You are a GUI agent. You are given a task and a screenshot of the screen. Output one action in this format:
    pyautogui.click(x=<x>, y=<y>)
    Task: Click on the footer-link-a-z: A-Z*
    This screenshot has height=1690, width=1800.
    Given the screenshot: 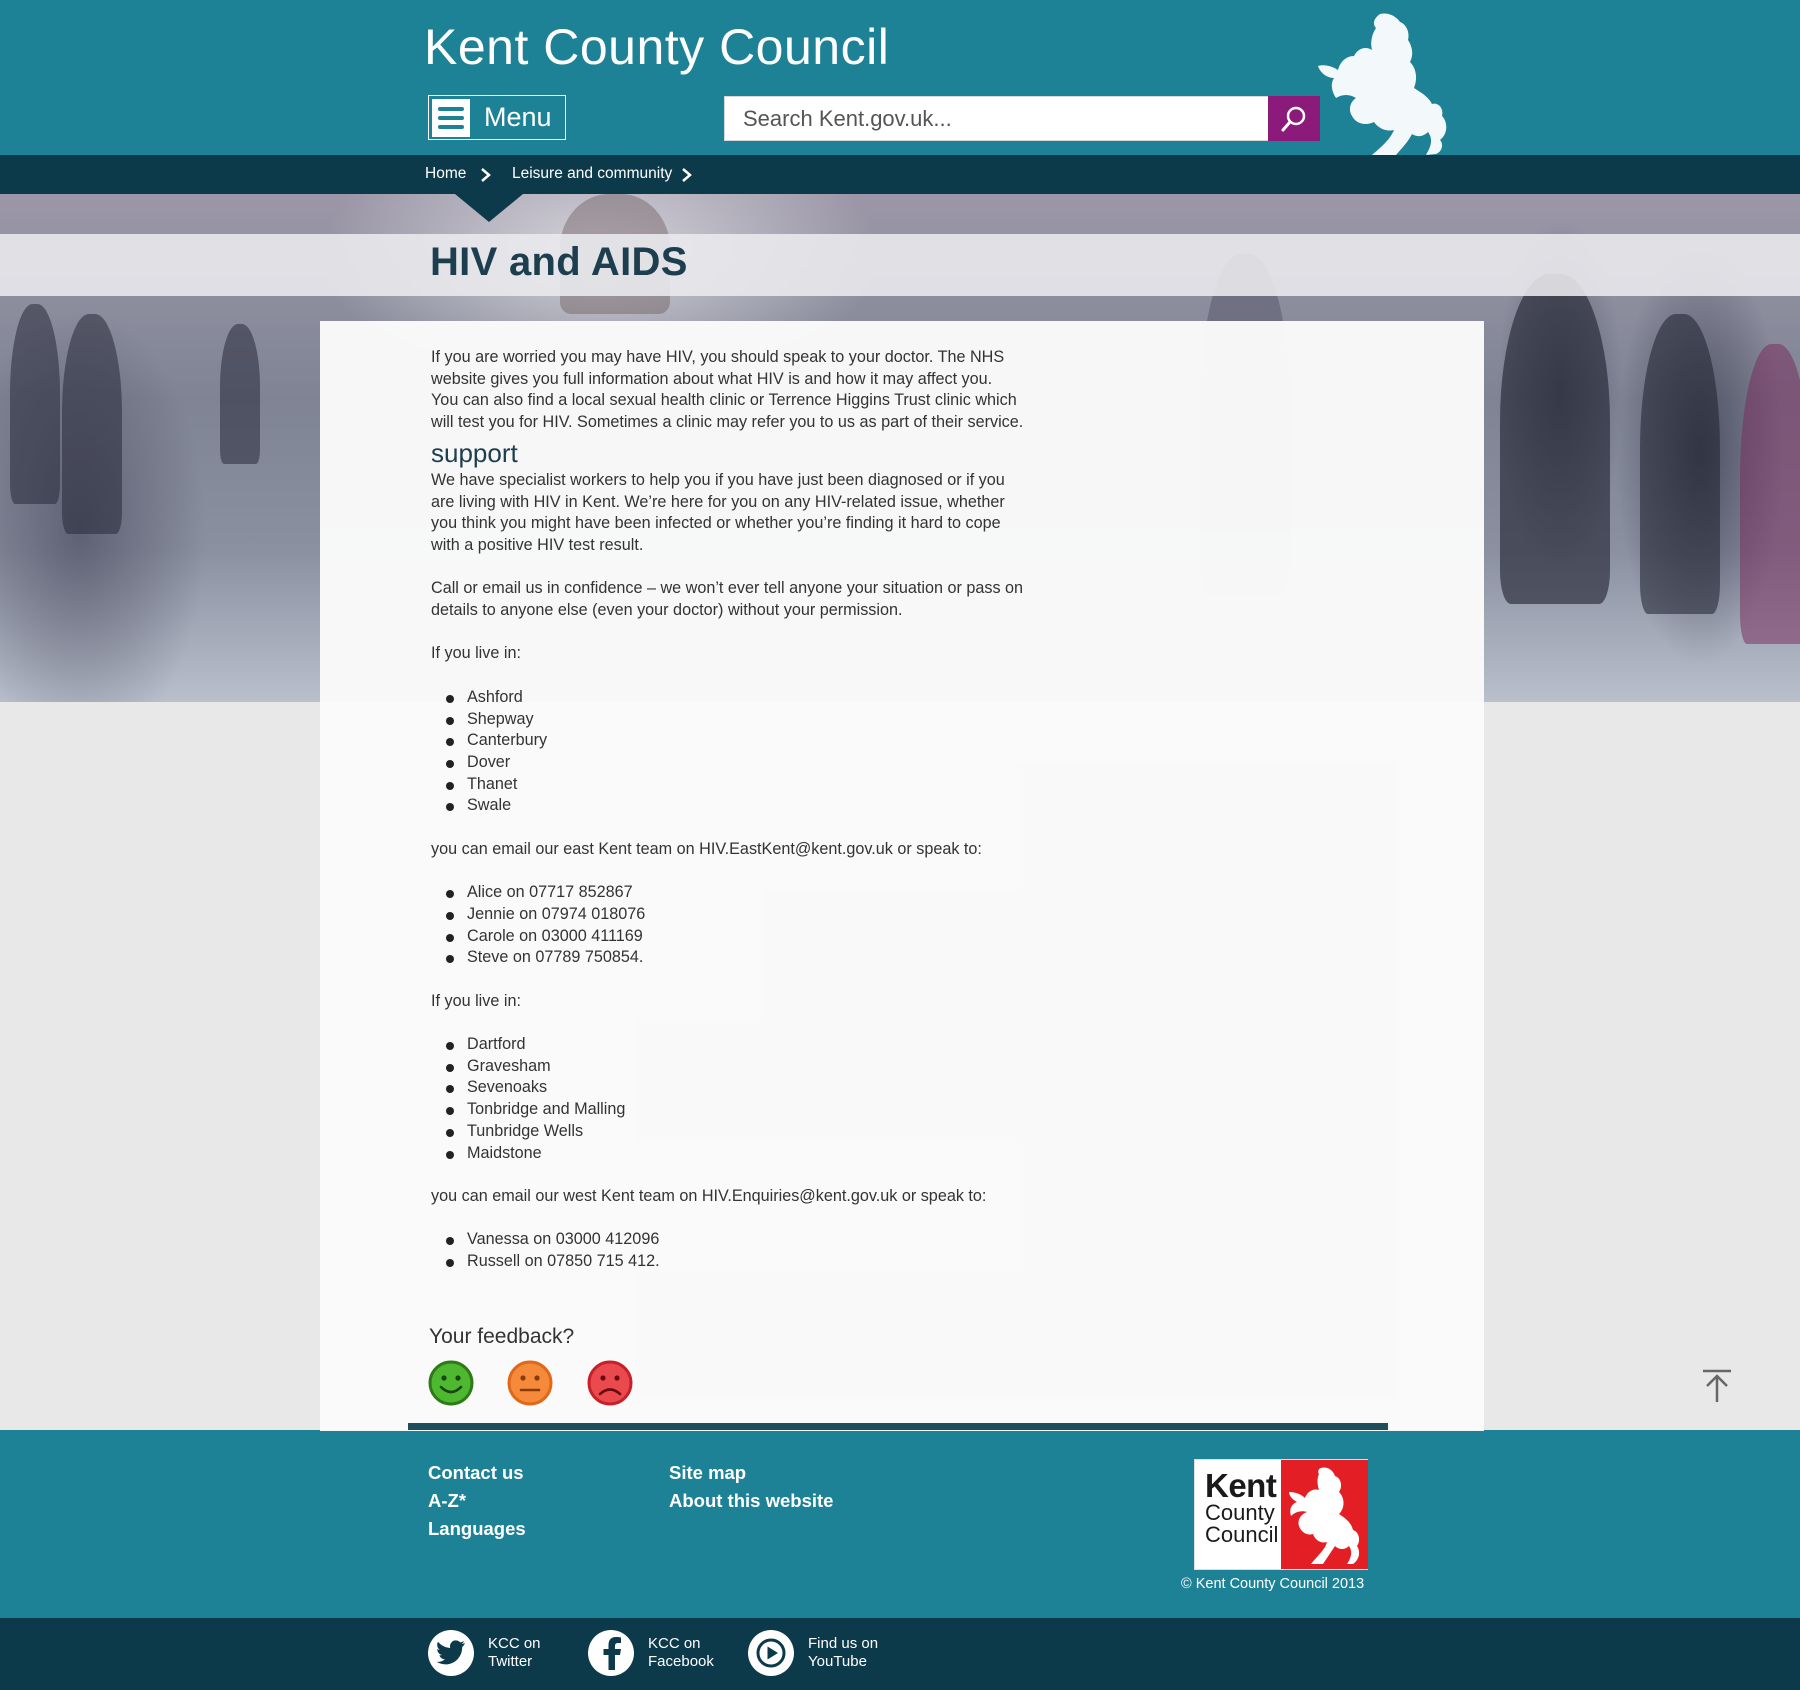 What is the action you would take?
    pyautogui.click(x=447, y=1501)
    